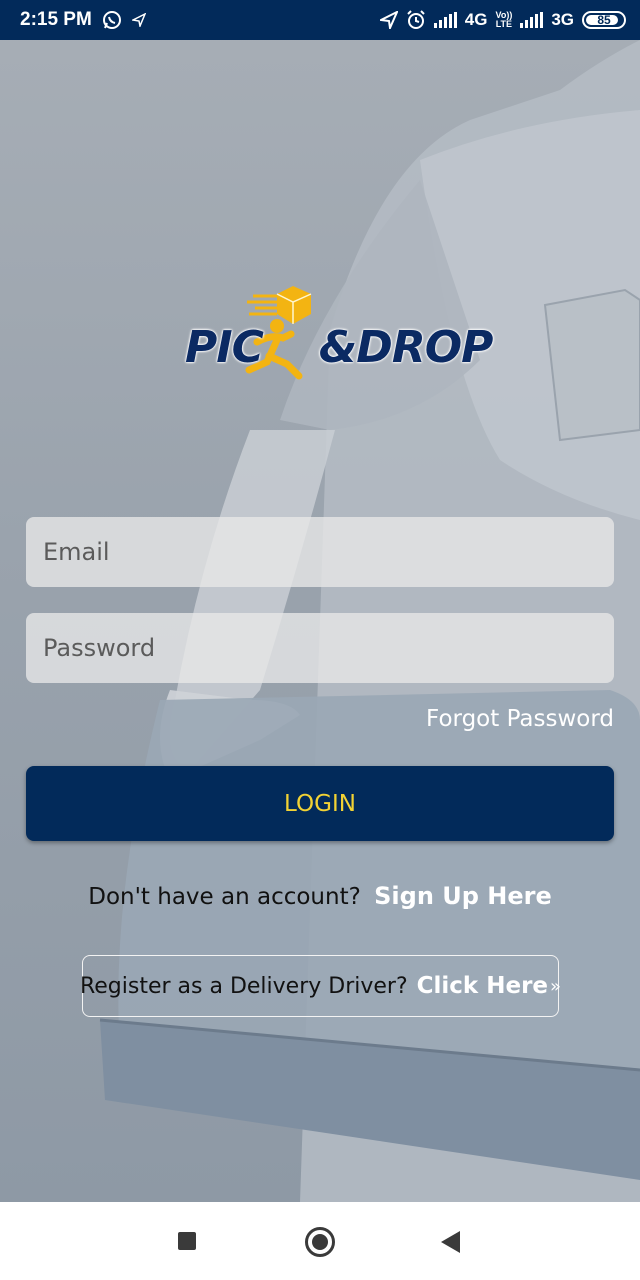 The height and width of the screenshot is (1280, 640). Describe the element at coordinates (504, 24) in the screenshot. I see `volte-bottom: LTE` at that location.